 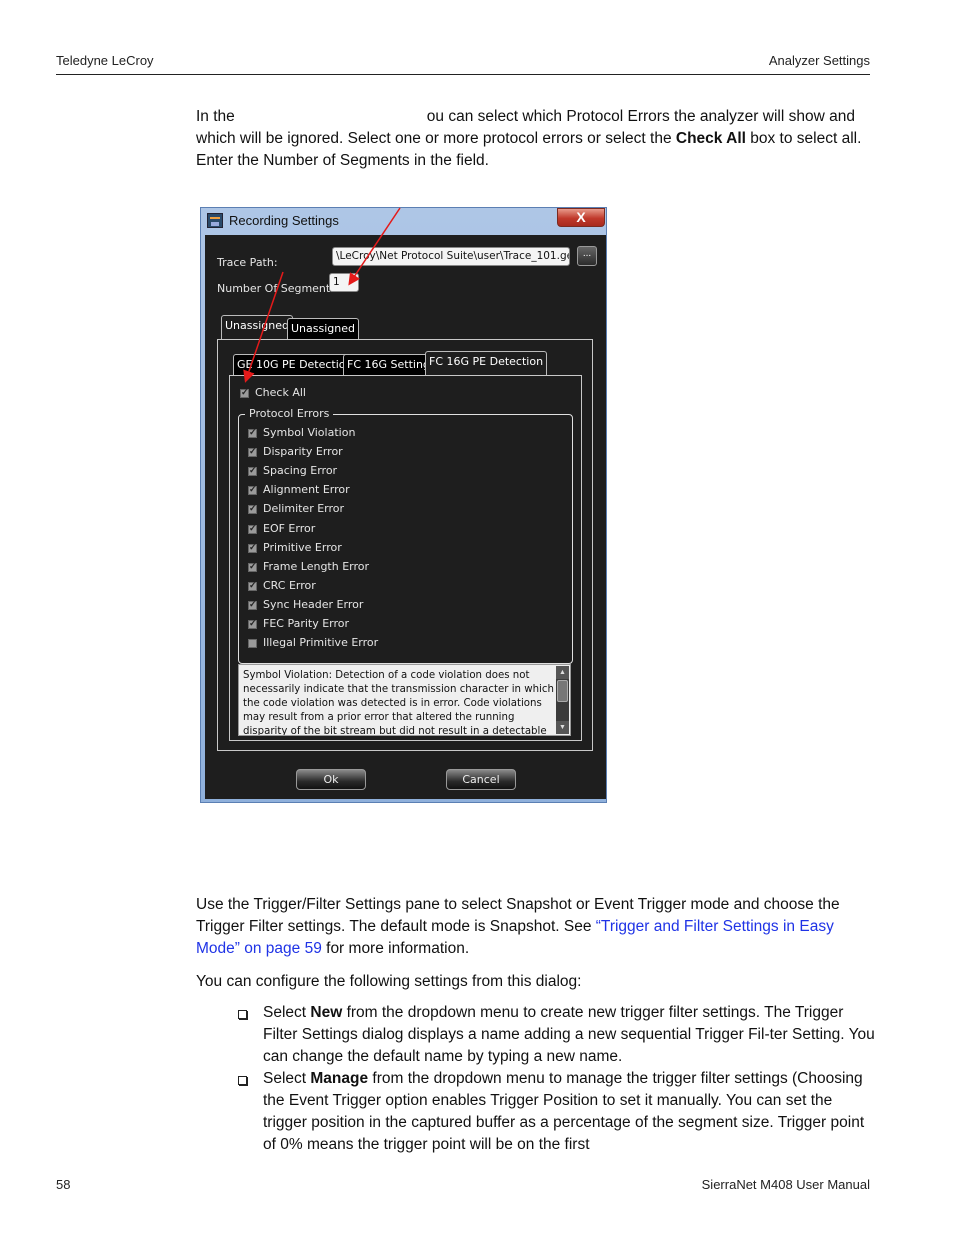 I want to click on error-label: CRC Error, so click(x=289, y=585).